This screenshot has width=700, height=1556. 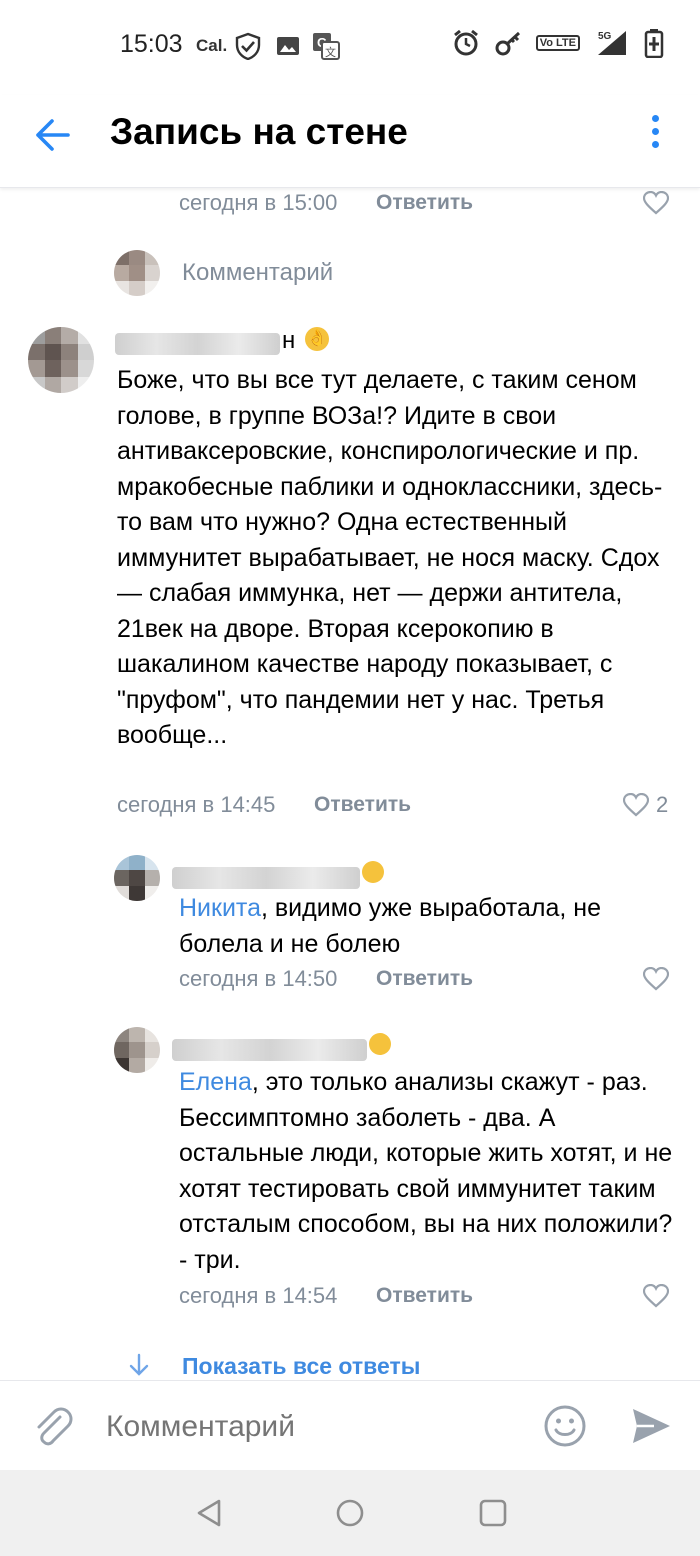 What do you see at coordinates (52, 135) in the screenshot?
I see `arrow-left-icon` at bounding box center [52, 135].